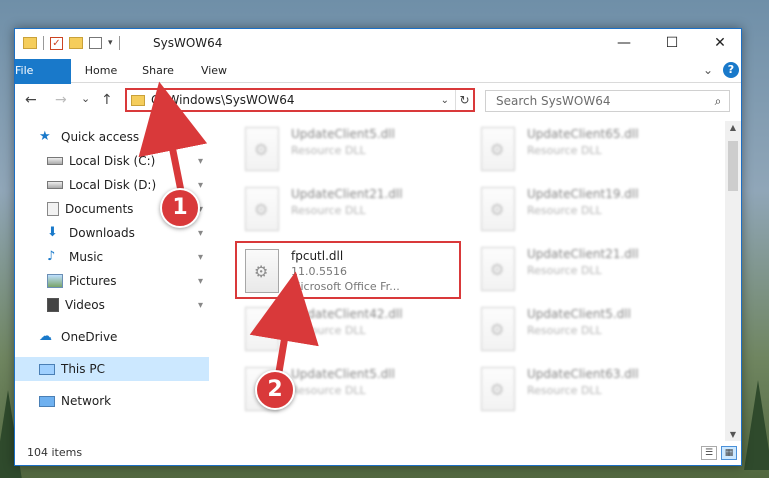 The height and width of the screenshot is (478, 769). What do you see at coordinates (93, 281) in the screenshot?
I see `sidebar-item-label: Pictures` at bounding box center [93, 281].